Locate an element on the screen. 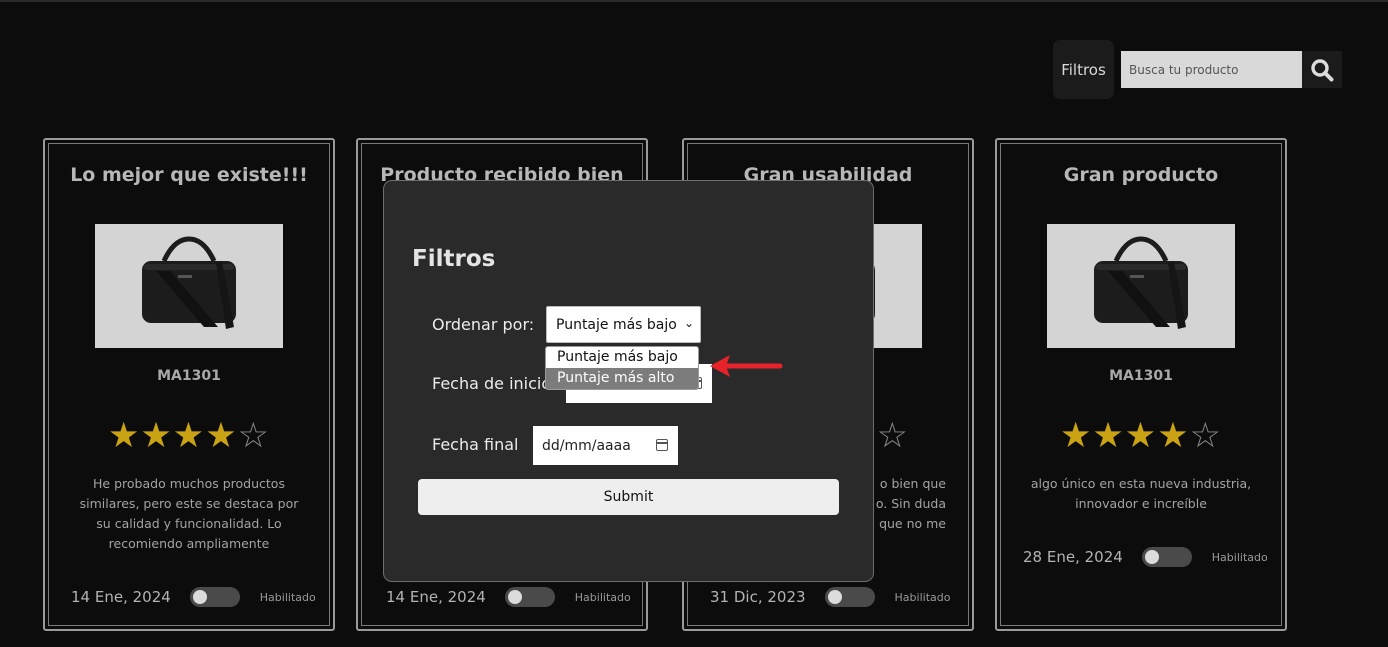 The height and width of the screenshot is (647, 1388). dropdown-option: Puntaje más bajo is located at coordinates (622, 357).